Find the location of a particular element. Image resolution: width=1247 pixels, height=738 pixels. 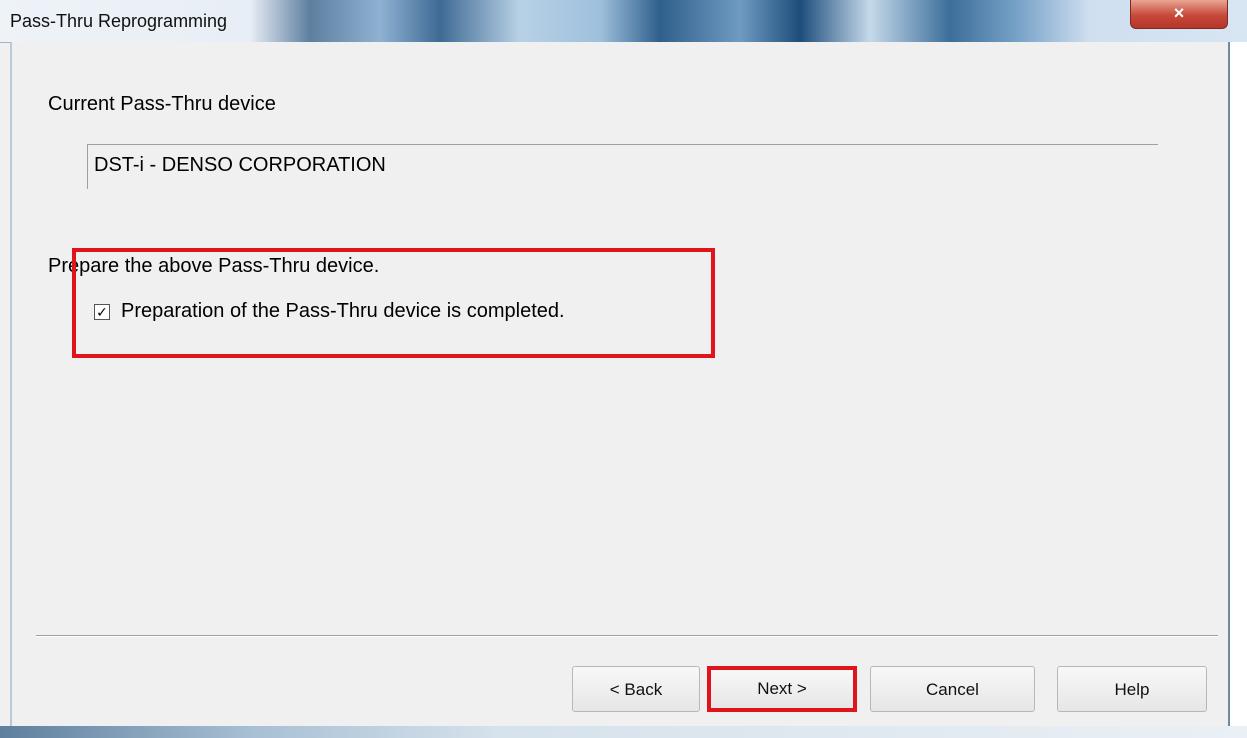

background-window-edge is located at coordinates (1237, 390).